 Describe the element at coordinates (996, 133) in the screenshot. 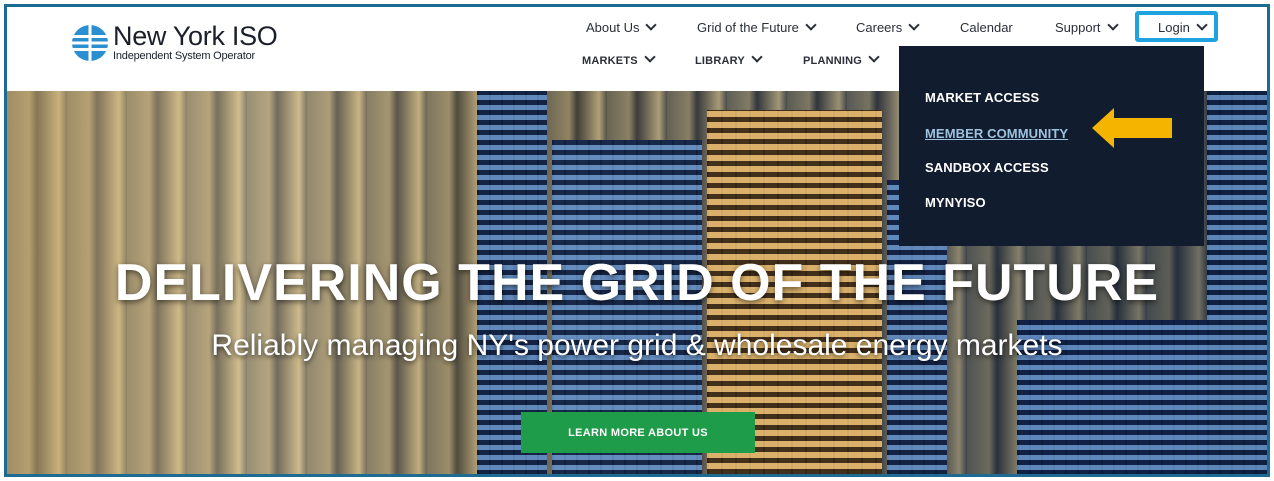

I see `menu-item-member-community: MEMBER COMMUNITY` at that location.